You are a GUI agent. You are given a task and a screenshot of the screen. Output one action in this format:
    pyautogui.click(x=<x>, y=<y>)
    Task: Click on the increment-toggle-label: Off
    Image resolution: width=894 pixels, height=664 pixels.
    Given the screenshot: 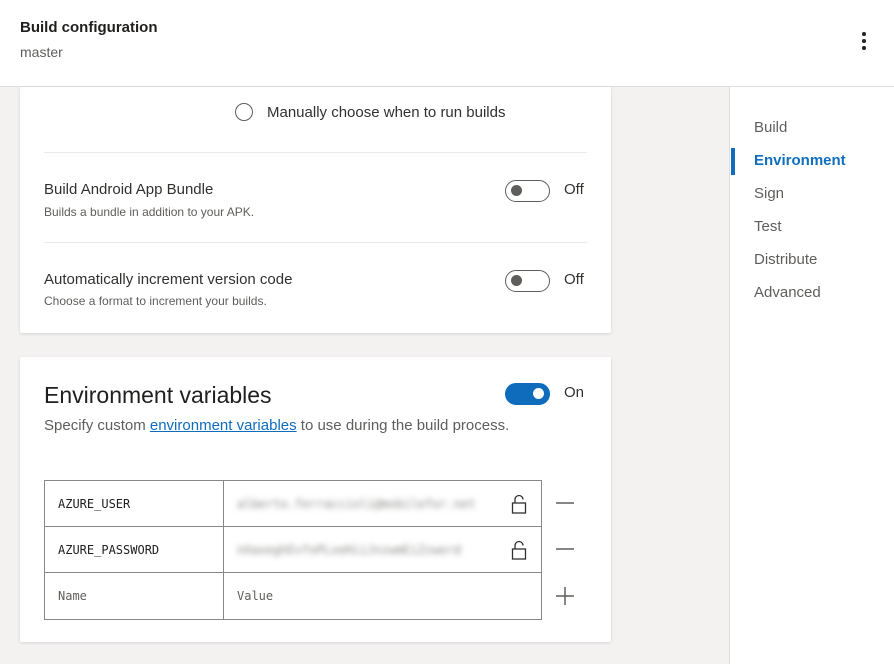 What is the action you would take?
    pyautogui.click(x=574, y=279)
    